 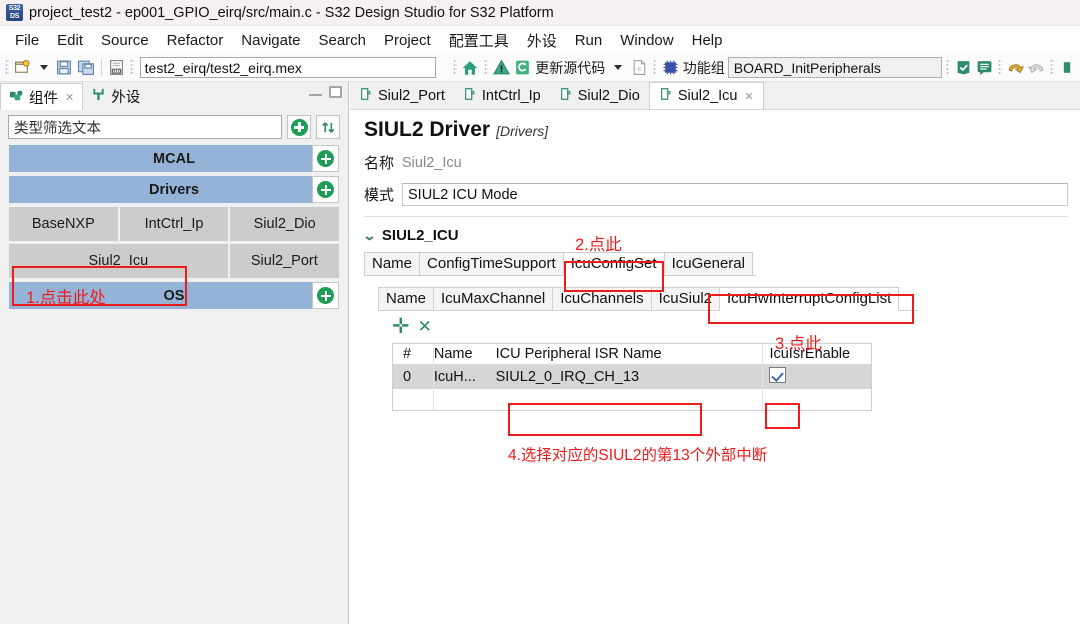 What do you see at coordinates (638, 455) in the screenshot?
I see `annotation-text-step4: 4.选择对应的SIUL2的第13个外部中断` at bounding box center [638, 455].